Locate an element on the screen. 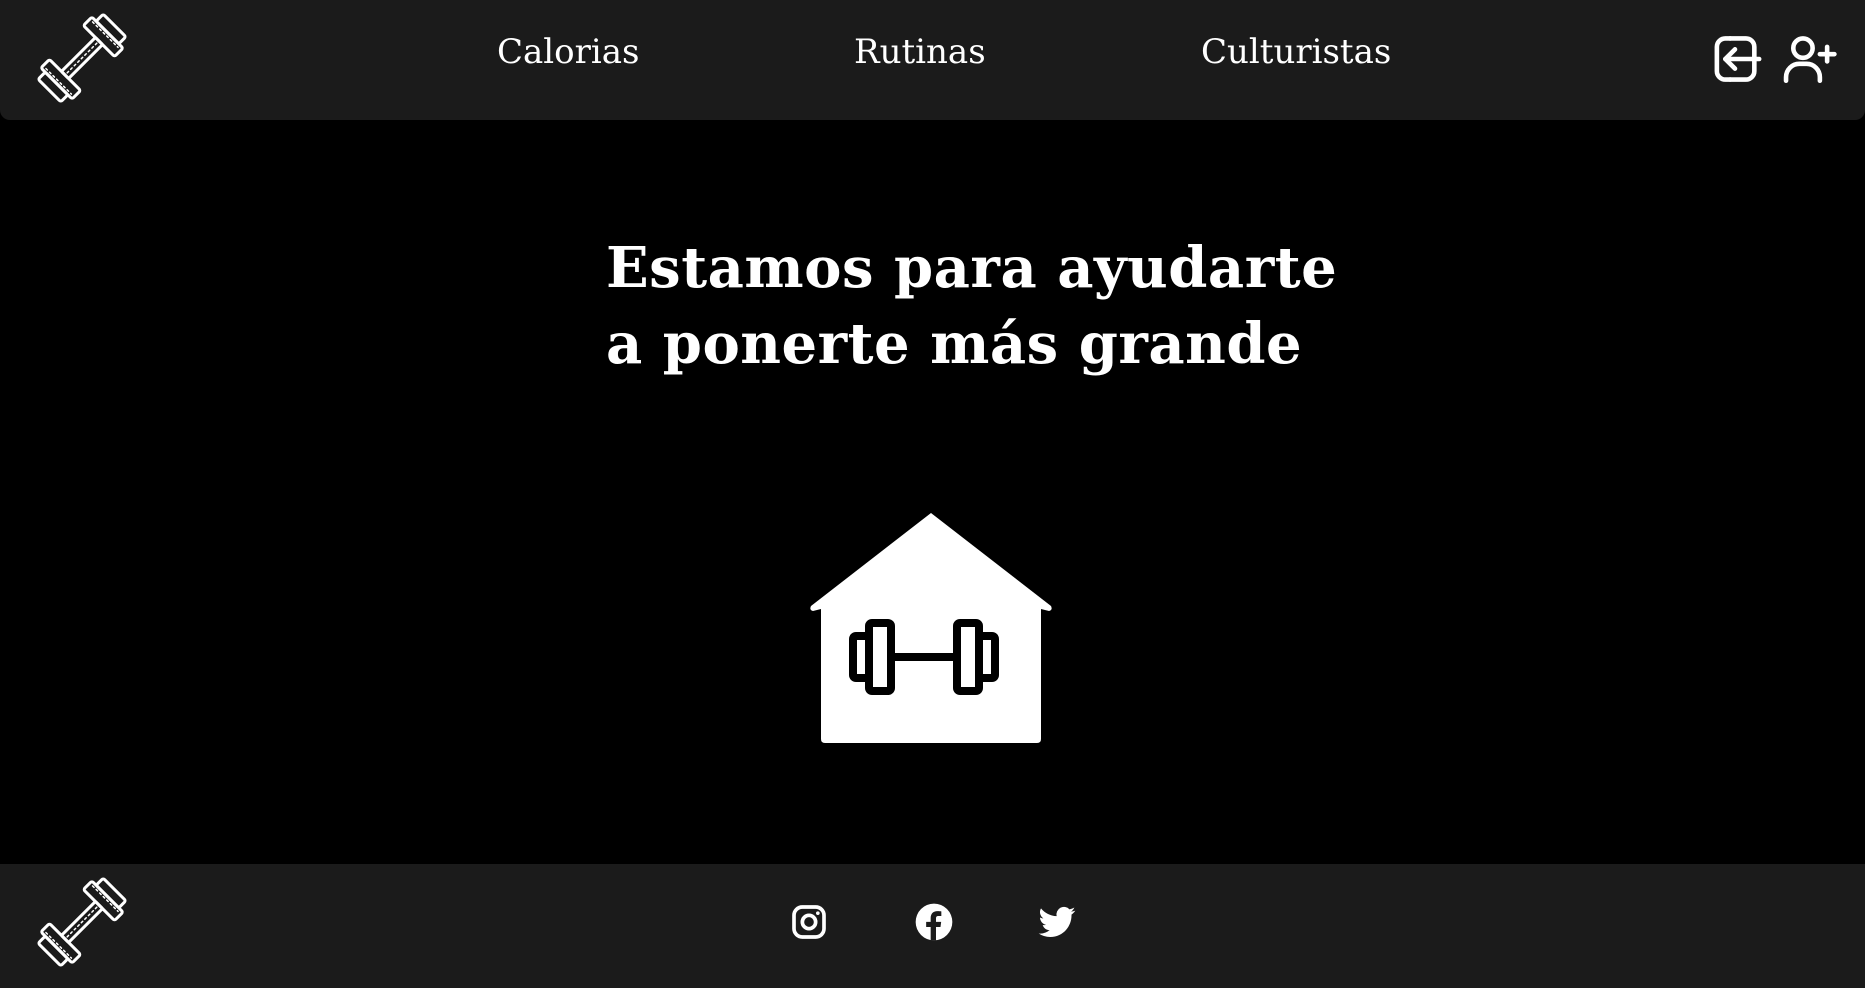 This screenshot has width=1865, height=988. nav-link-rutinas: Rutinas is located at coordinates (920, 52).